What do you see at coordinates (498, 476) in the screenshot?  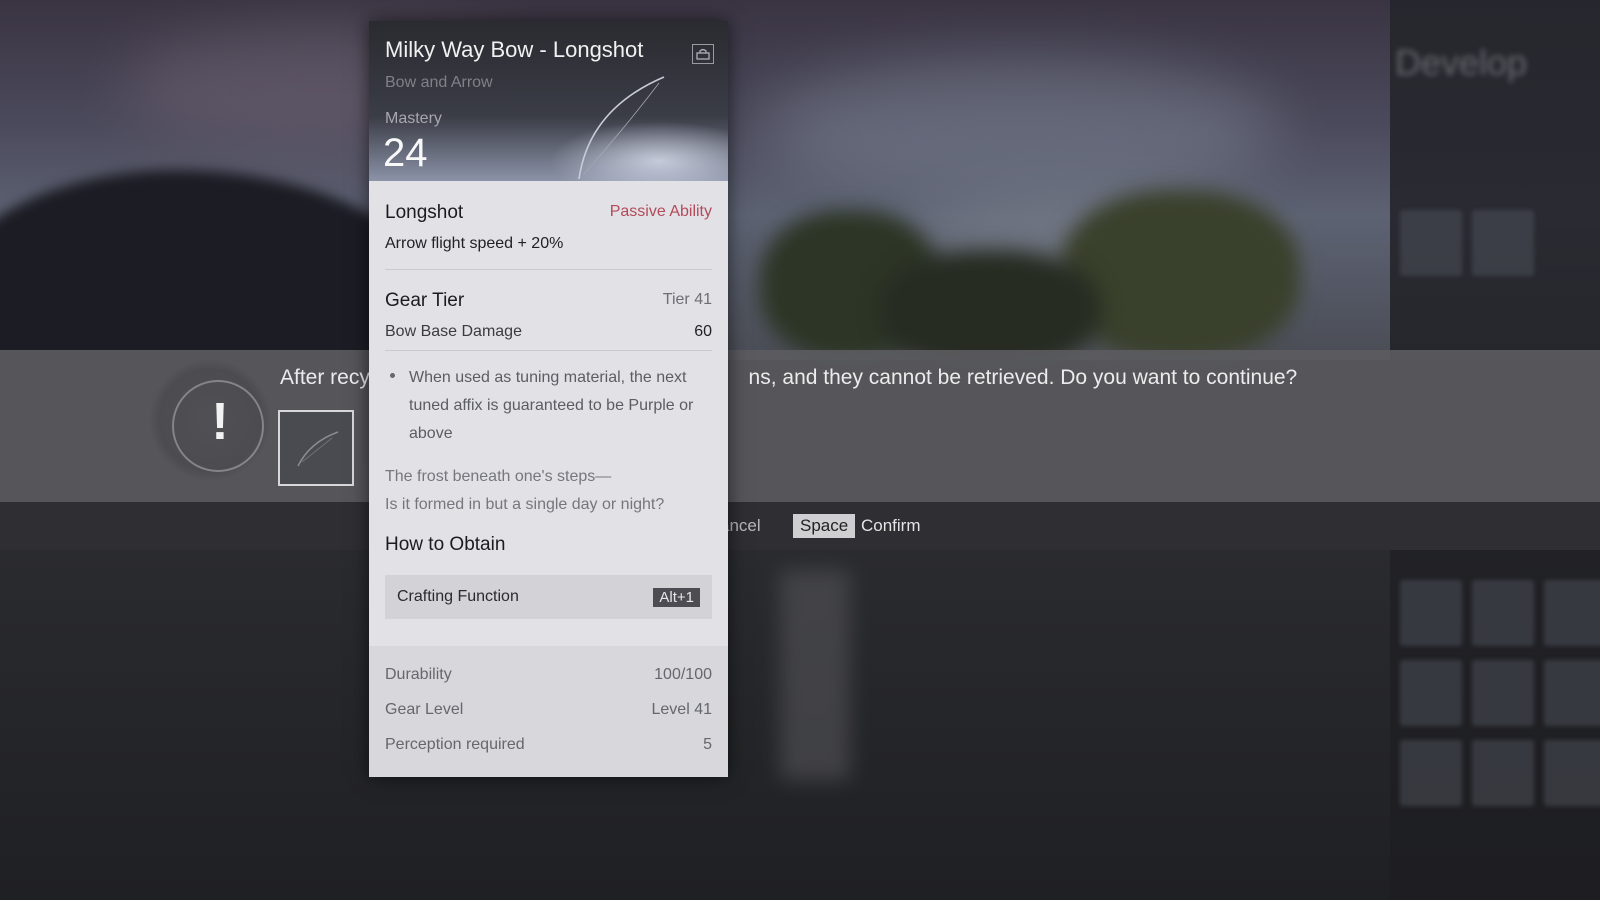 I see `flavor-text-line-1: The frost beneath one's steps—` at bounding box center [498, 476].